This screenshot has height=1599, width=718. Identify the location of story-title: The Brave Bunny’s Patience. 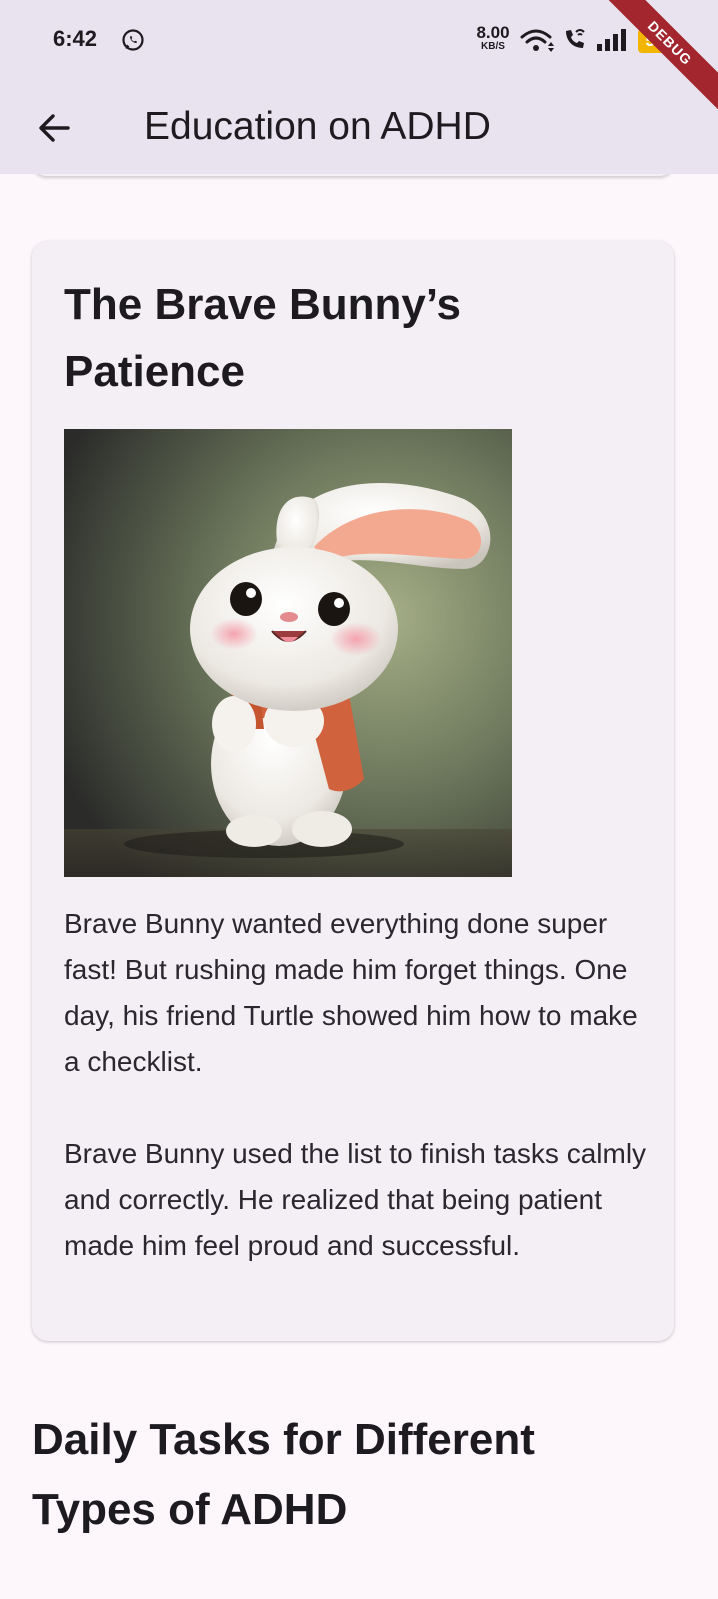
(262, 338).